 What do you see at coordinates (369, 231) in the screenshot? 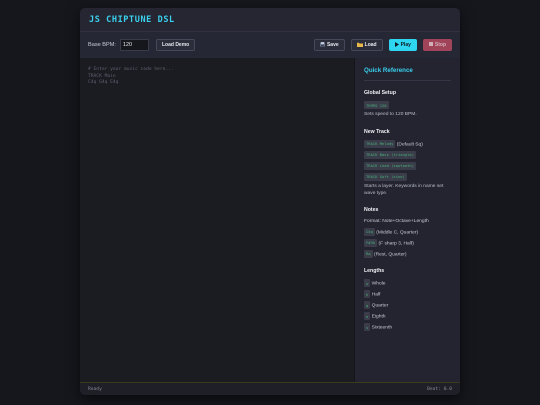
I see `code-snippet: C4q` at bounding box center [369, 231].